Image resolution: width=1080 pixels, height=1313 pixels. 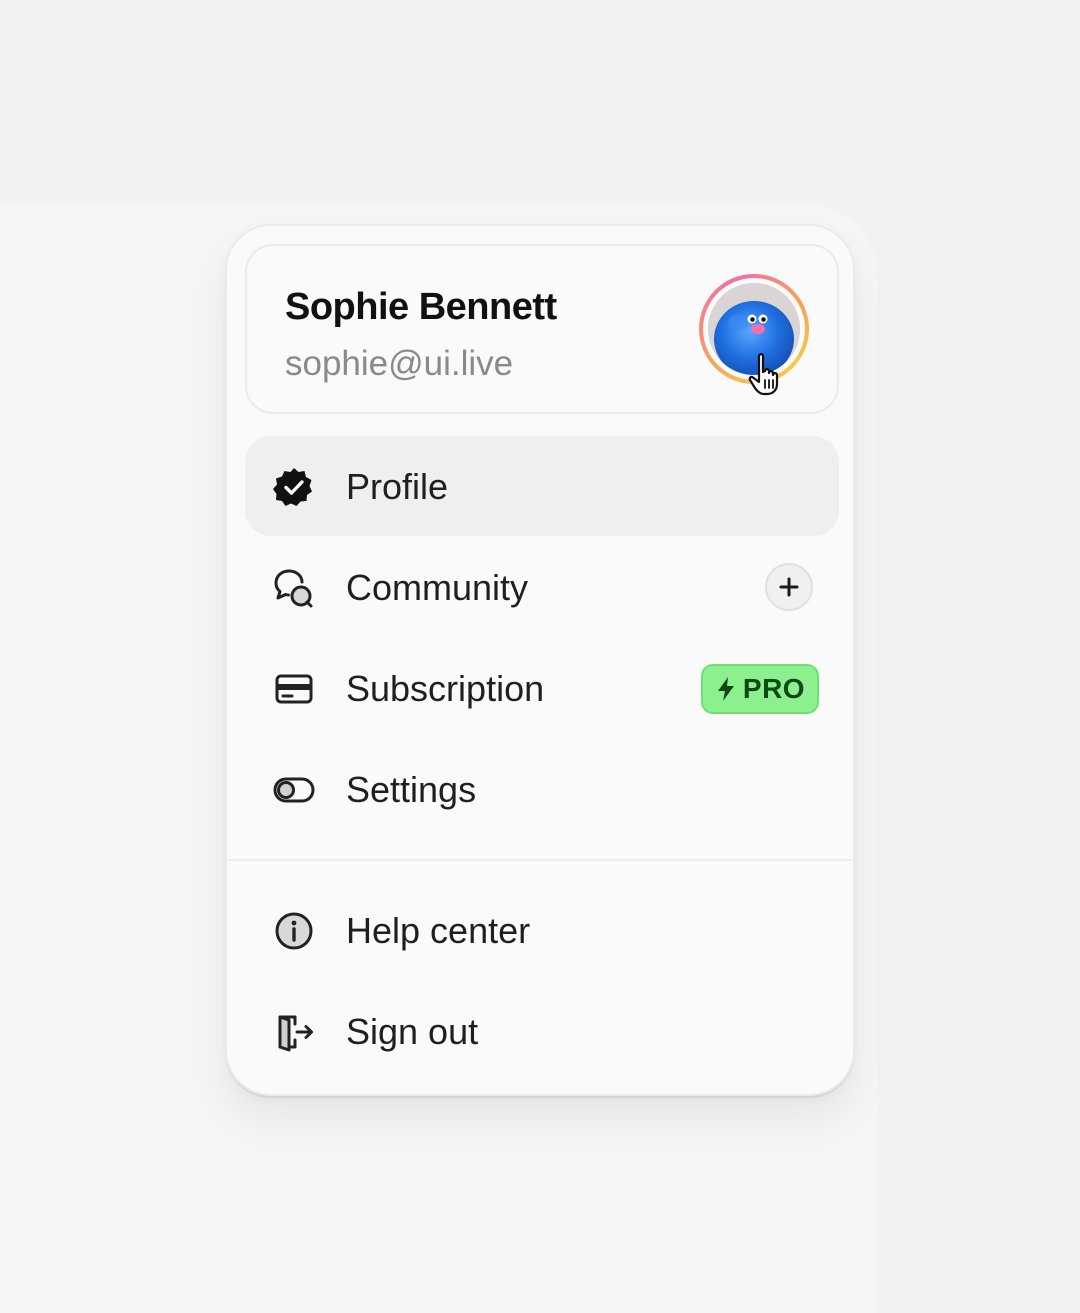 I want to click on menu-item-help-center: Help center, so click(x=542, y=930).